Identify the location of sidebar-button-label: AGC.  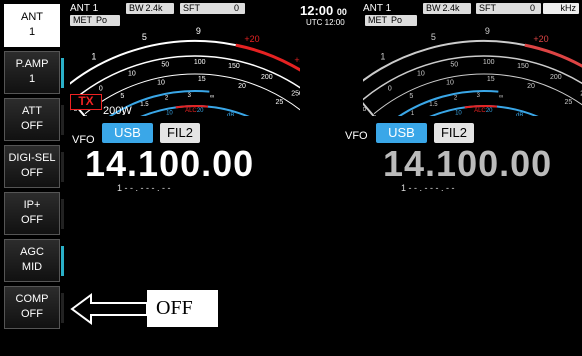
(32, 252).